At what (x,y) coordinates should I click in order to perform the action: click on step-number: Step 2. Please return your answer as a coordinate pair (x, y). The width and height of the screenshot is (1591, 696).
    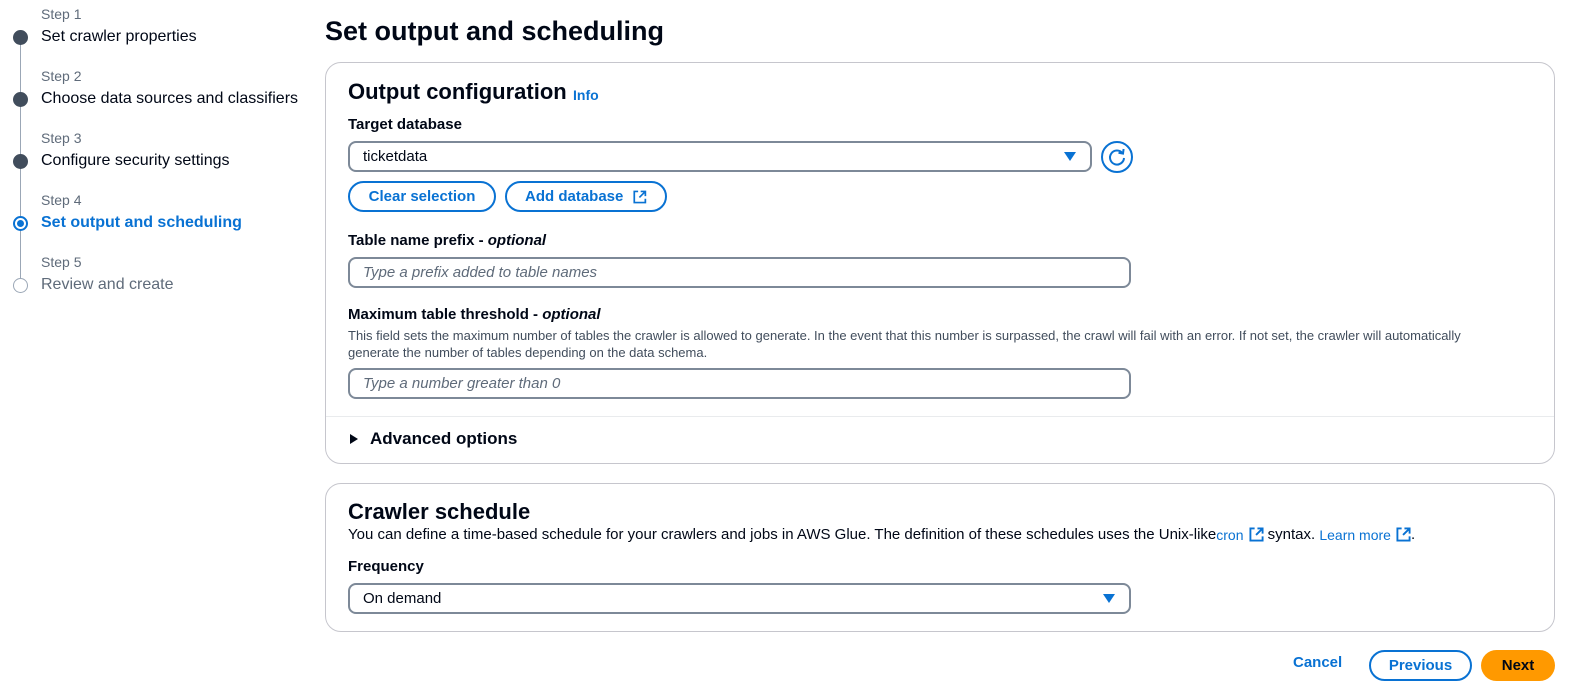
    Looking at the image, I should click on (61, 76).